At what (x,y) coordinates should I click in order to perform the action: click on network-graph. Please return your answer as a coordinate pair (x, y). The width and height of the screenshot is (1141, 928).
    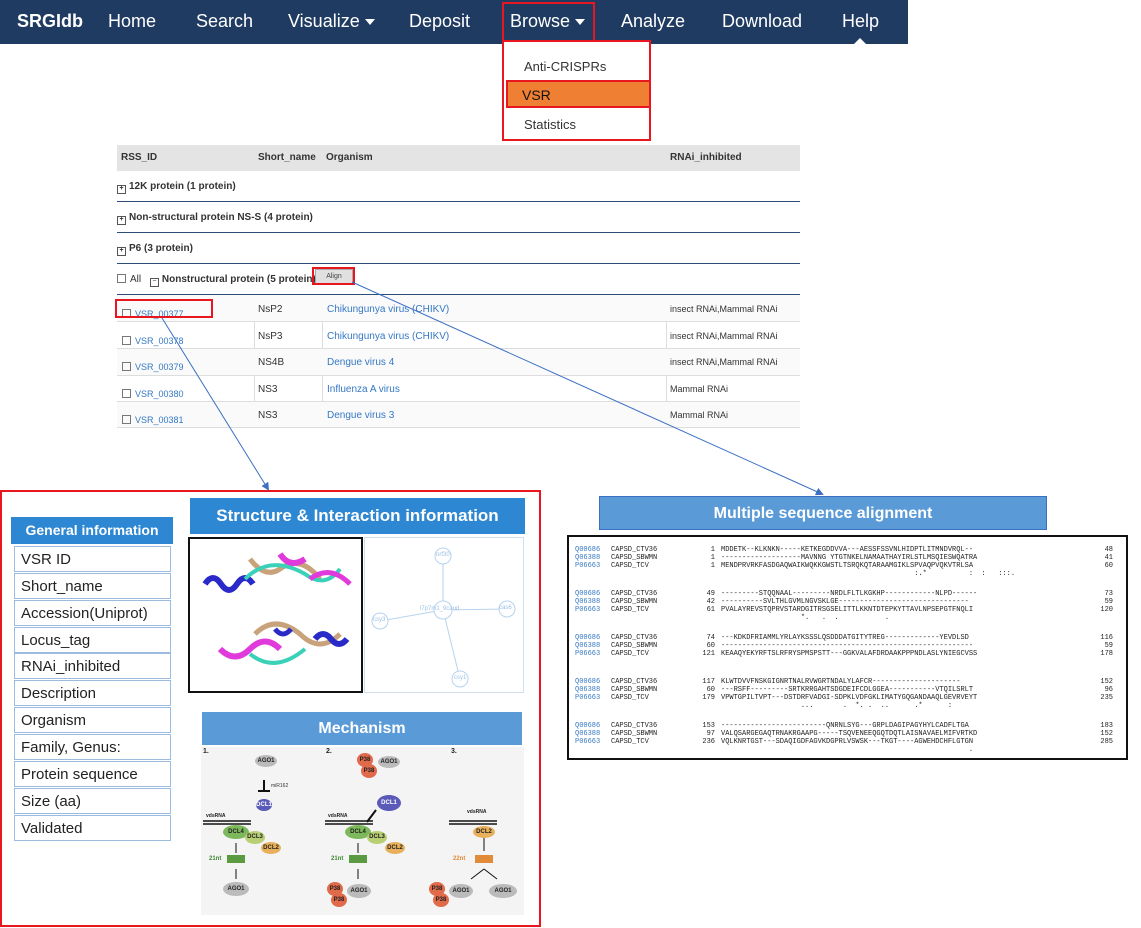
    Looking at the image, I should click on (443, 617).